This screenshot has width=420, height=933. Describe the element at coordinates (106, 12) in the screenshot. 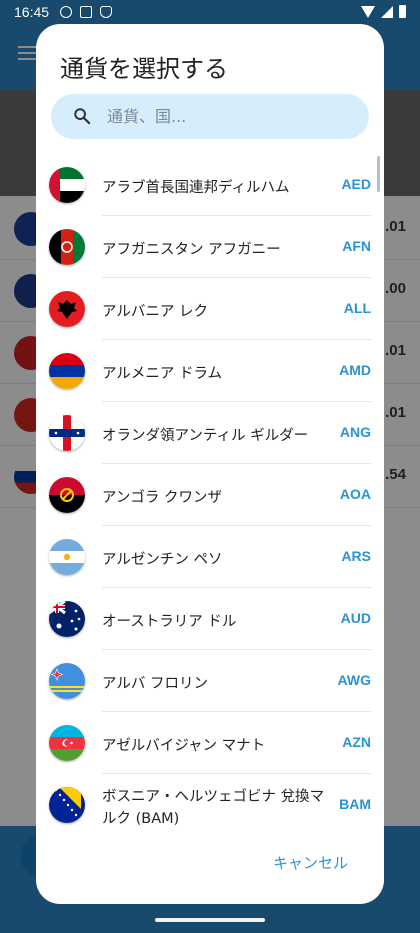

I see `shield-icon` at that location.